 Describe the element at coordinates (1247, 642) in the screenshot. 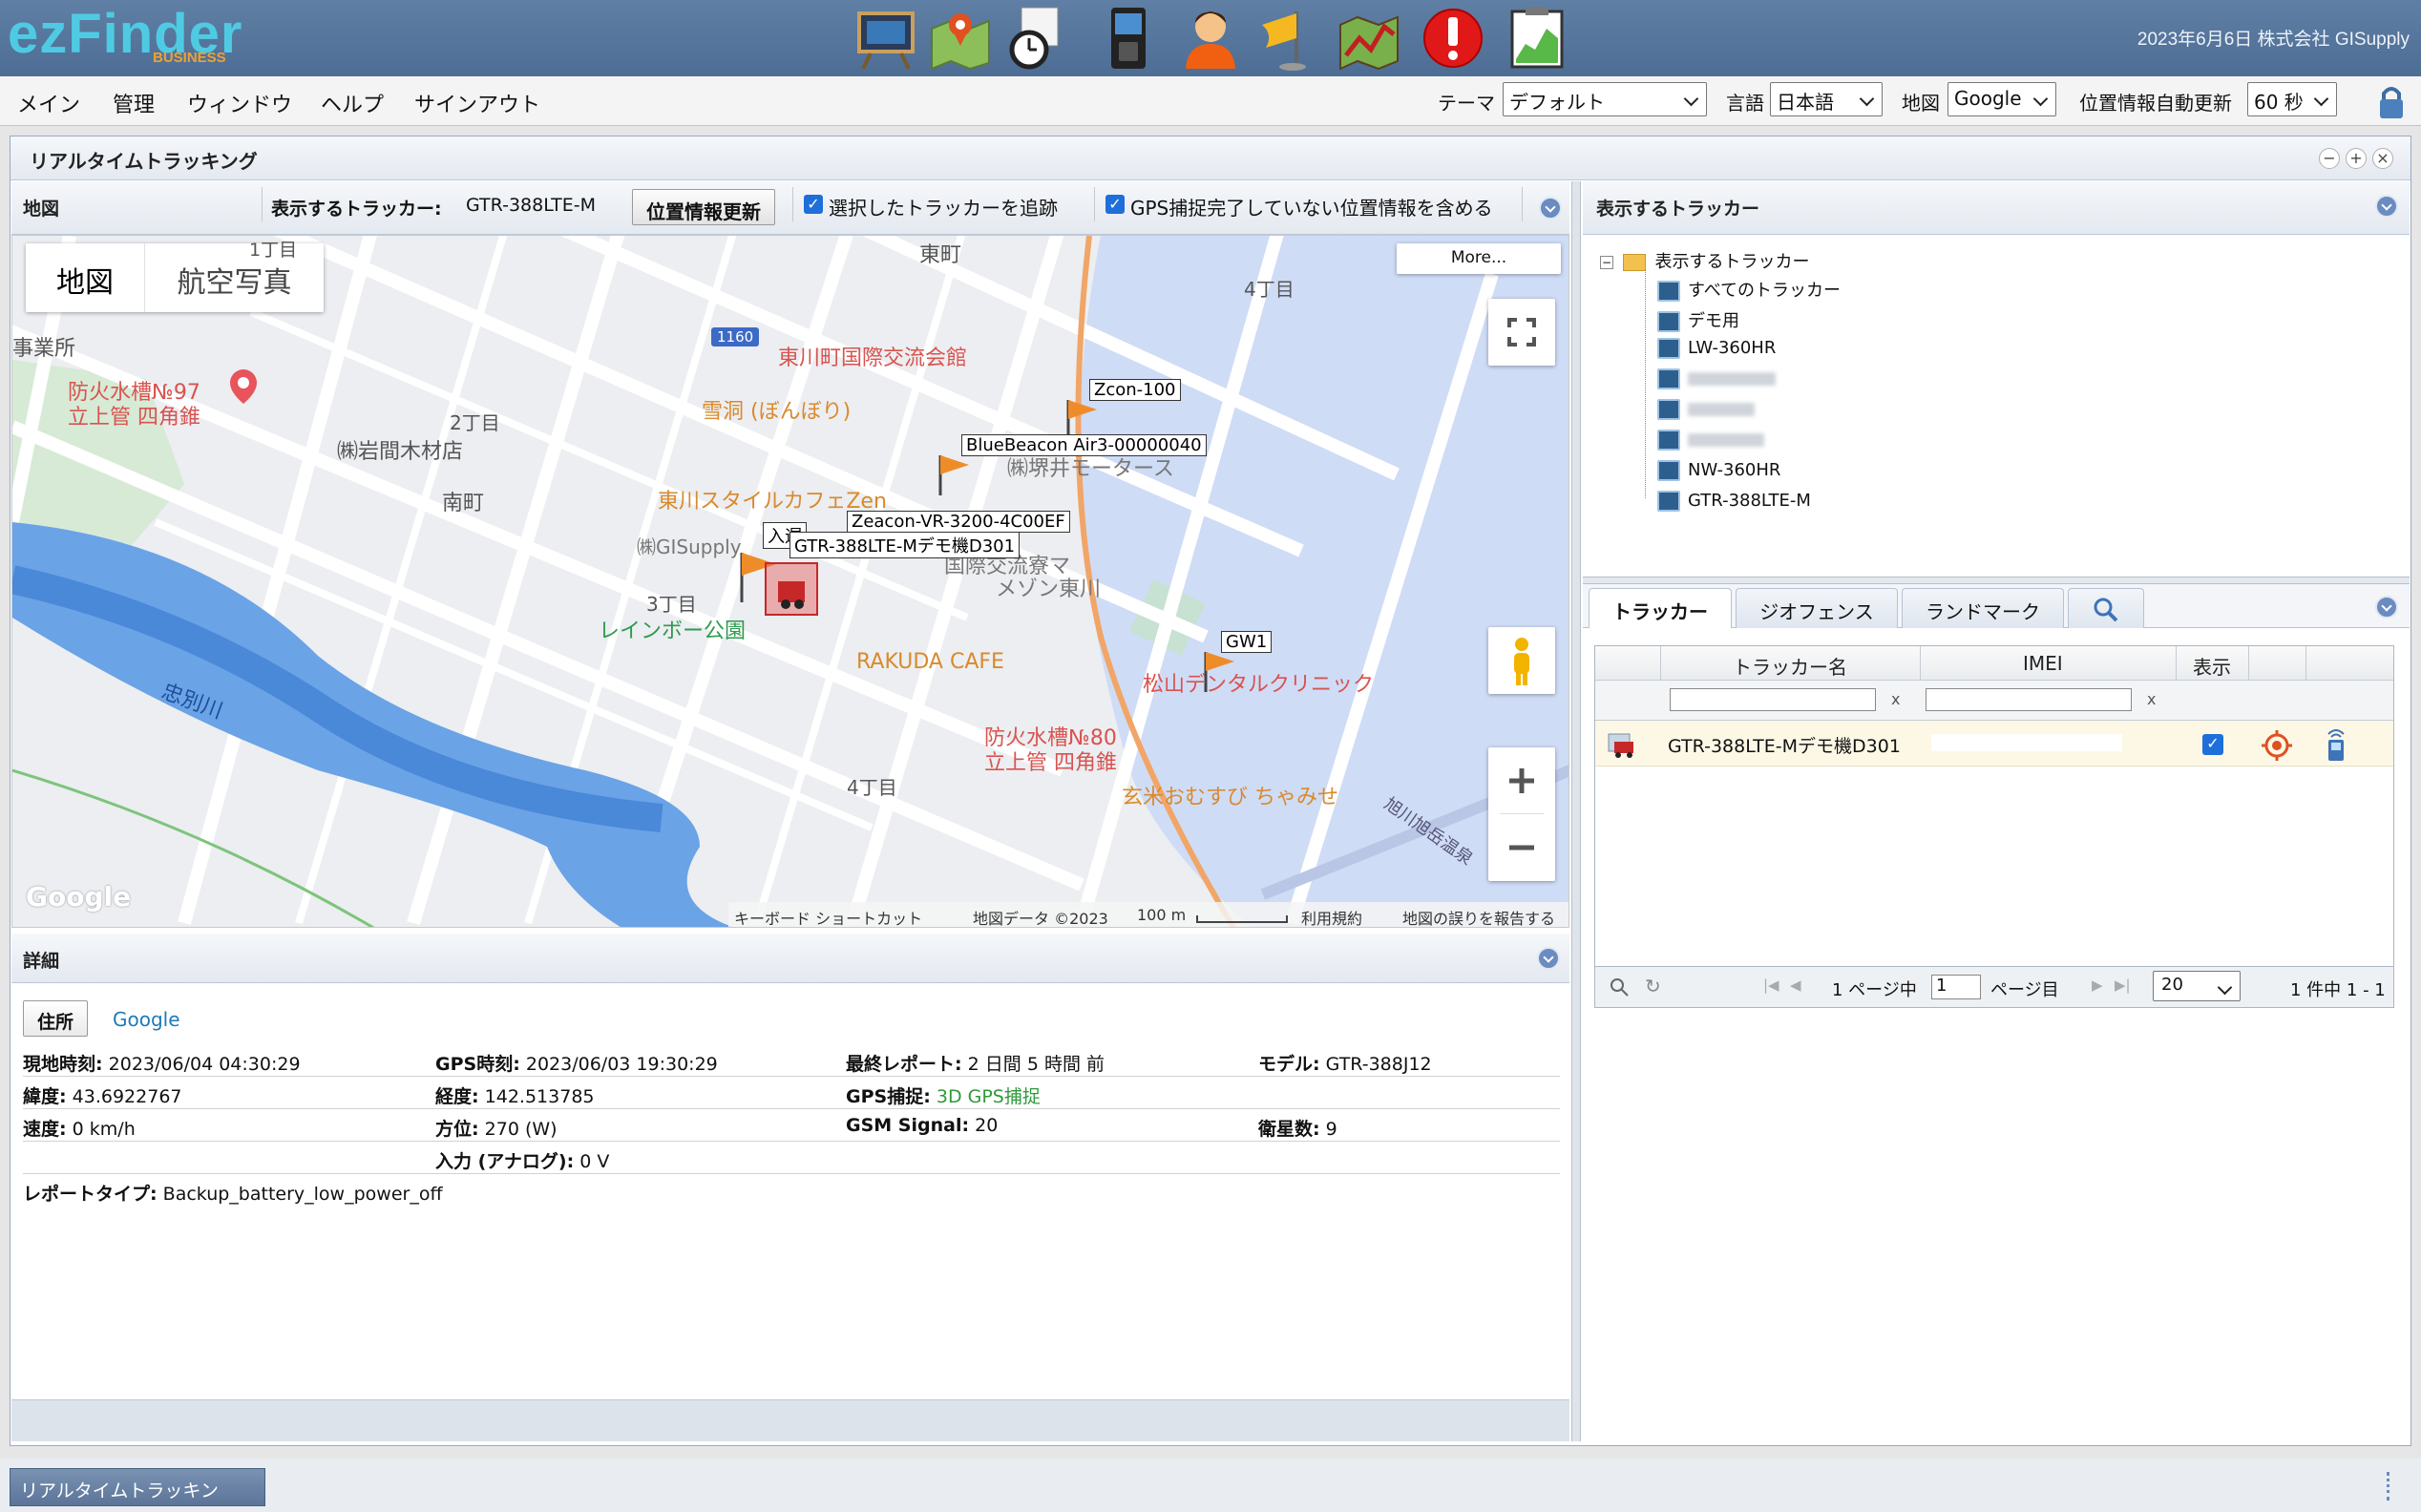

I see `tracker-flag-label: GW1` at that location.